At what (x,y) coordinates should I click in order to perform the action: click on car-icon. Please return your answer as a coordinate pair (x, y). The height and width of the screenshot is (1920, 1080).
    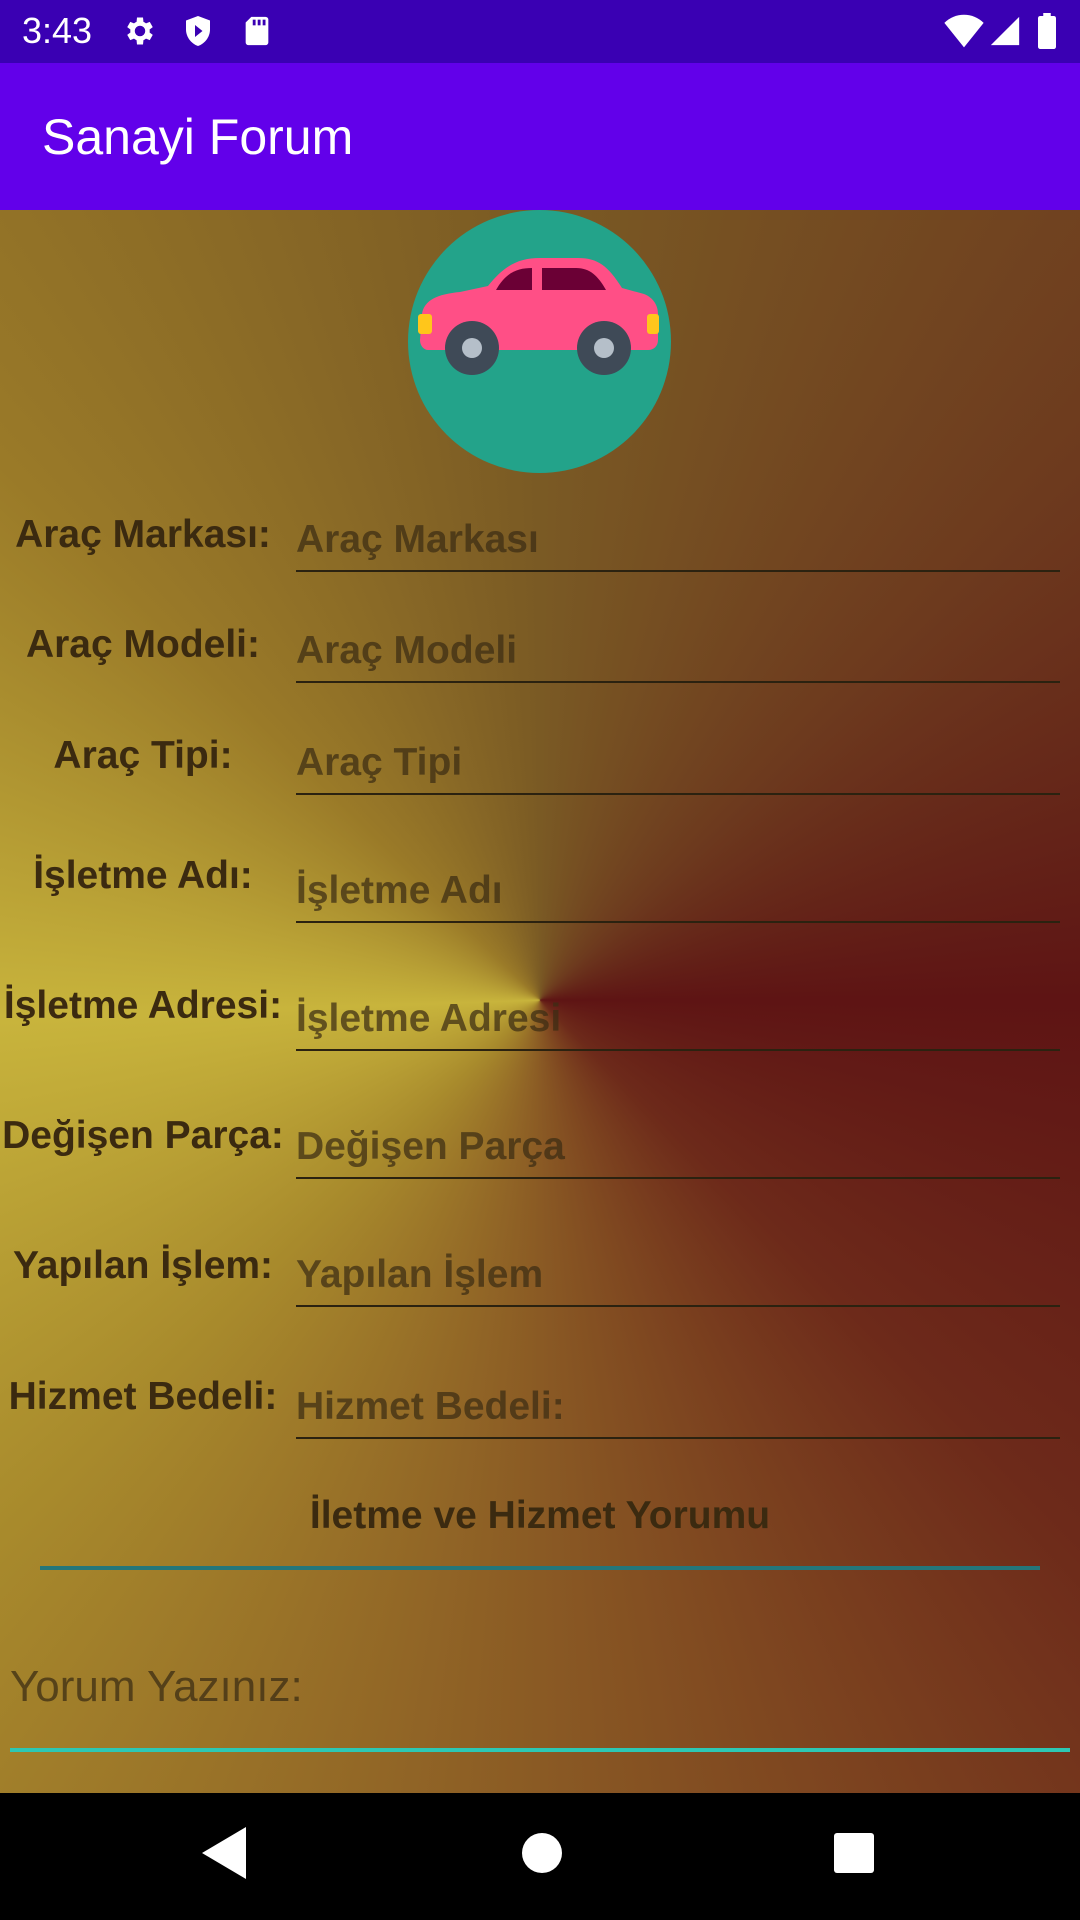
    Looking at the image, I should click on (538, 316).